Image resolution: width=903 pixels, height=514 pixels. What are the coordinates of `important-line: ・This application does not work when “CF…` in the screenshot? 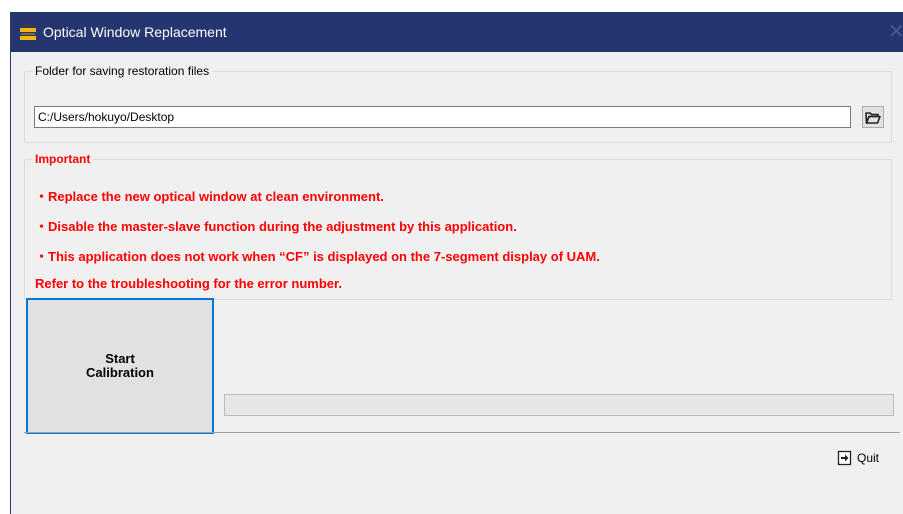 It's located at (317, 256).